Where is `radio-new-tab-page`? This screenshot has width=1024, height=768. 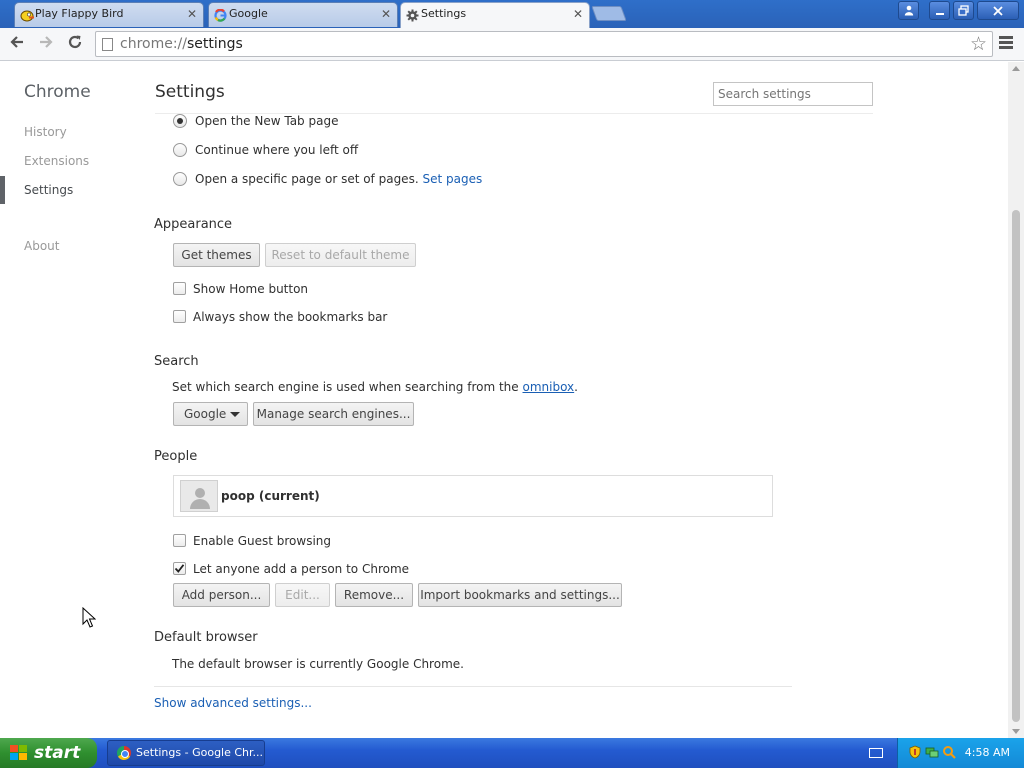 radio-new-tab-page is located at coordinates (180, 121).